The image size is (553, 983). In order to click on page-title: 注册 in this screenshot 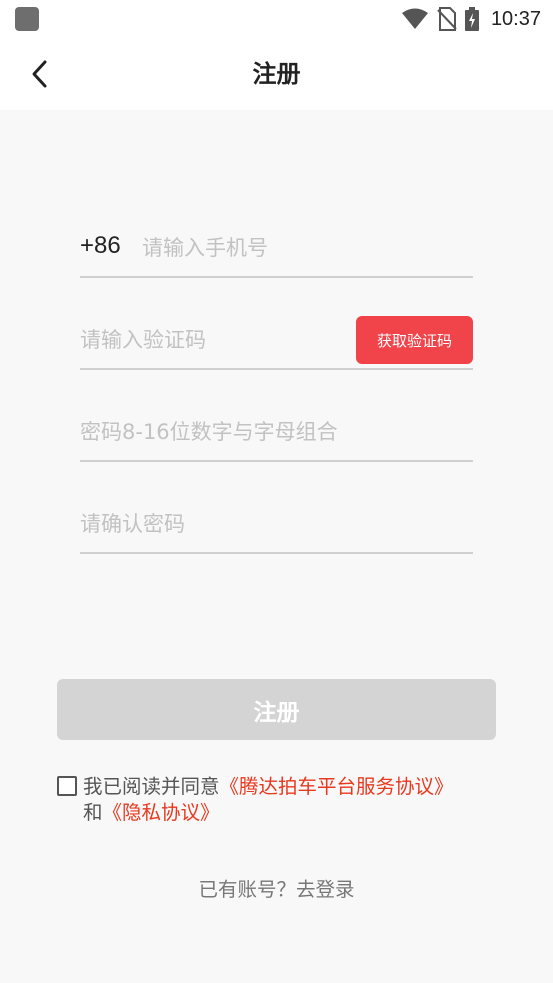, I will do `click(276, 74)`.